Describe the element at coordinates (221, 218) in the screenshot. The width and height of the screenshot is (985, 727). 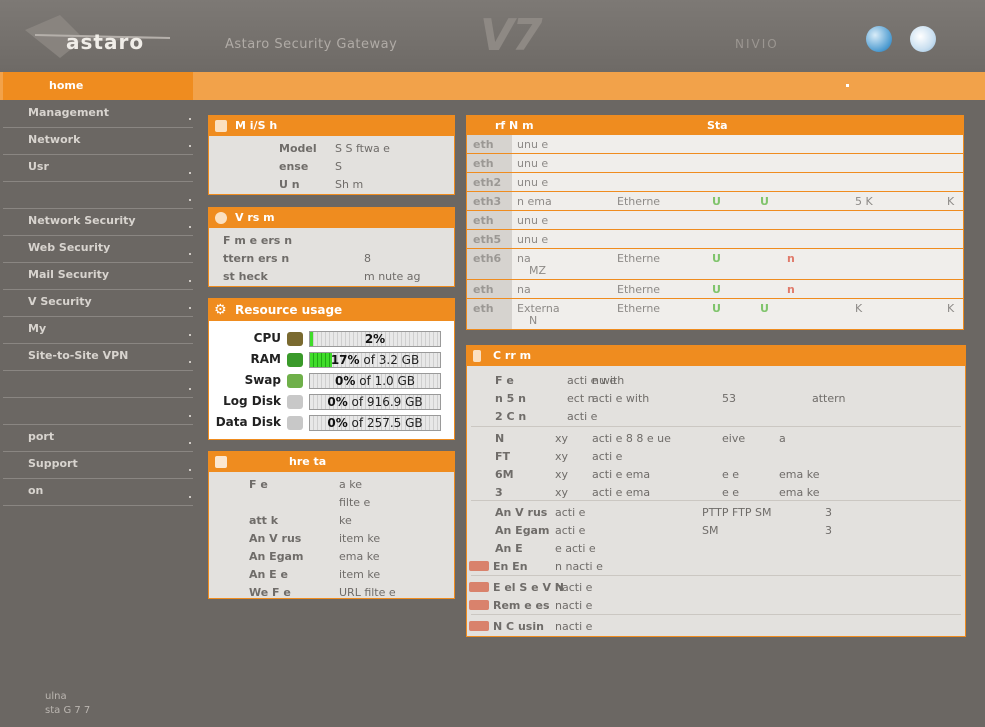
I see `version-icon` at that location.